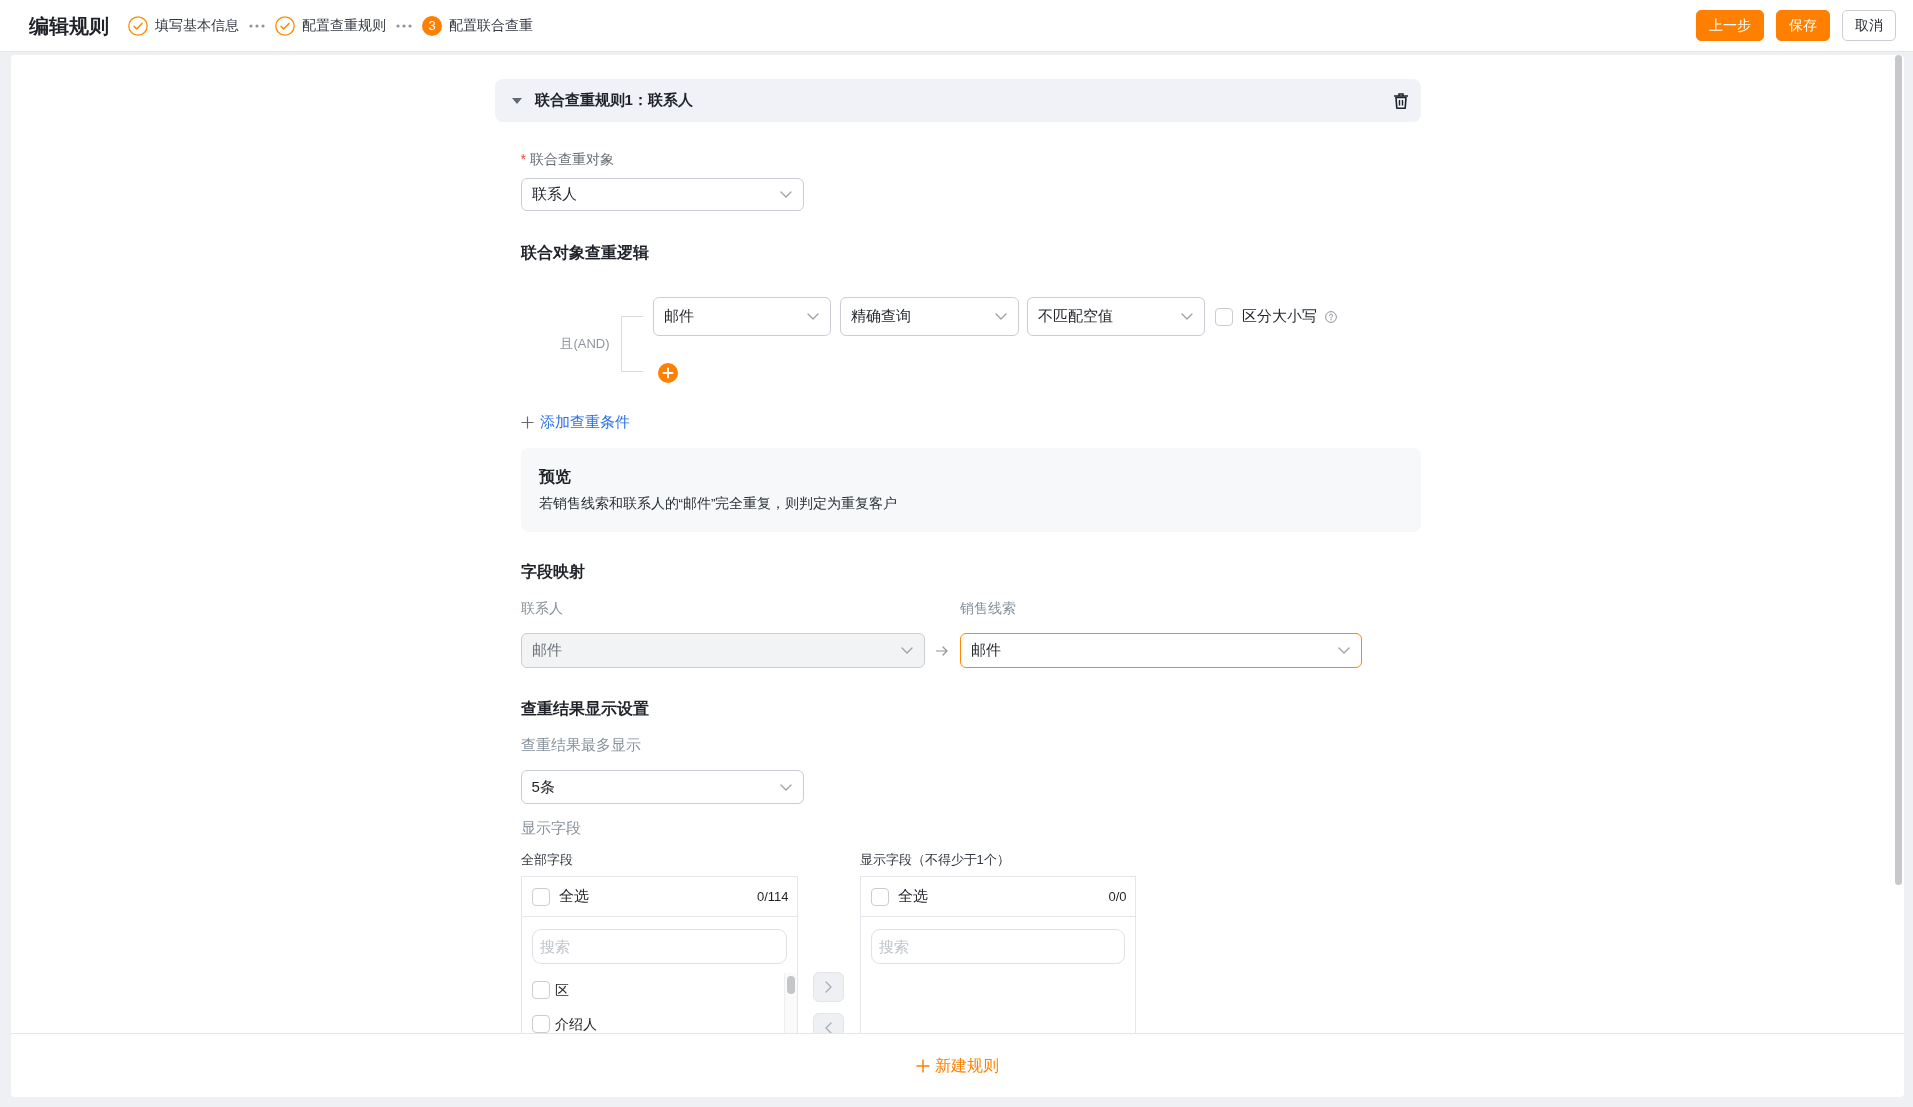 The width and height of the screenshot is (1913, 1107). I want to click on field-label: 销售线索, so click(987, 608).